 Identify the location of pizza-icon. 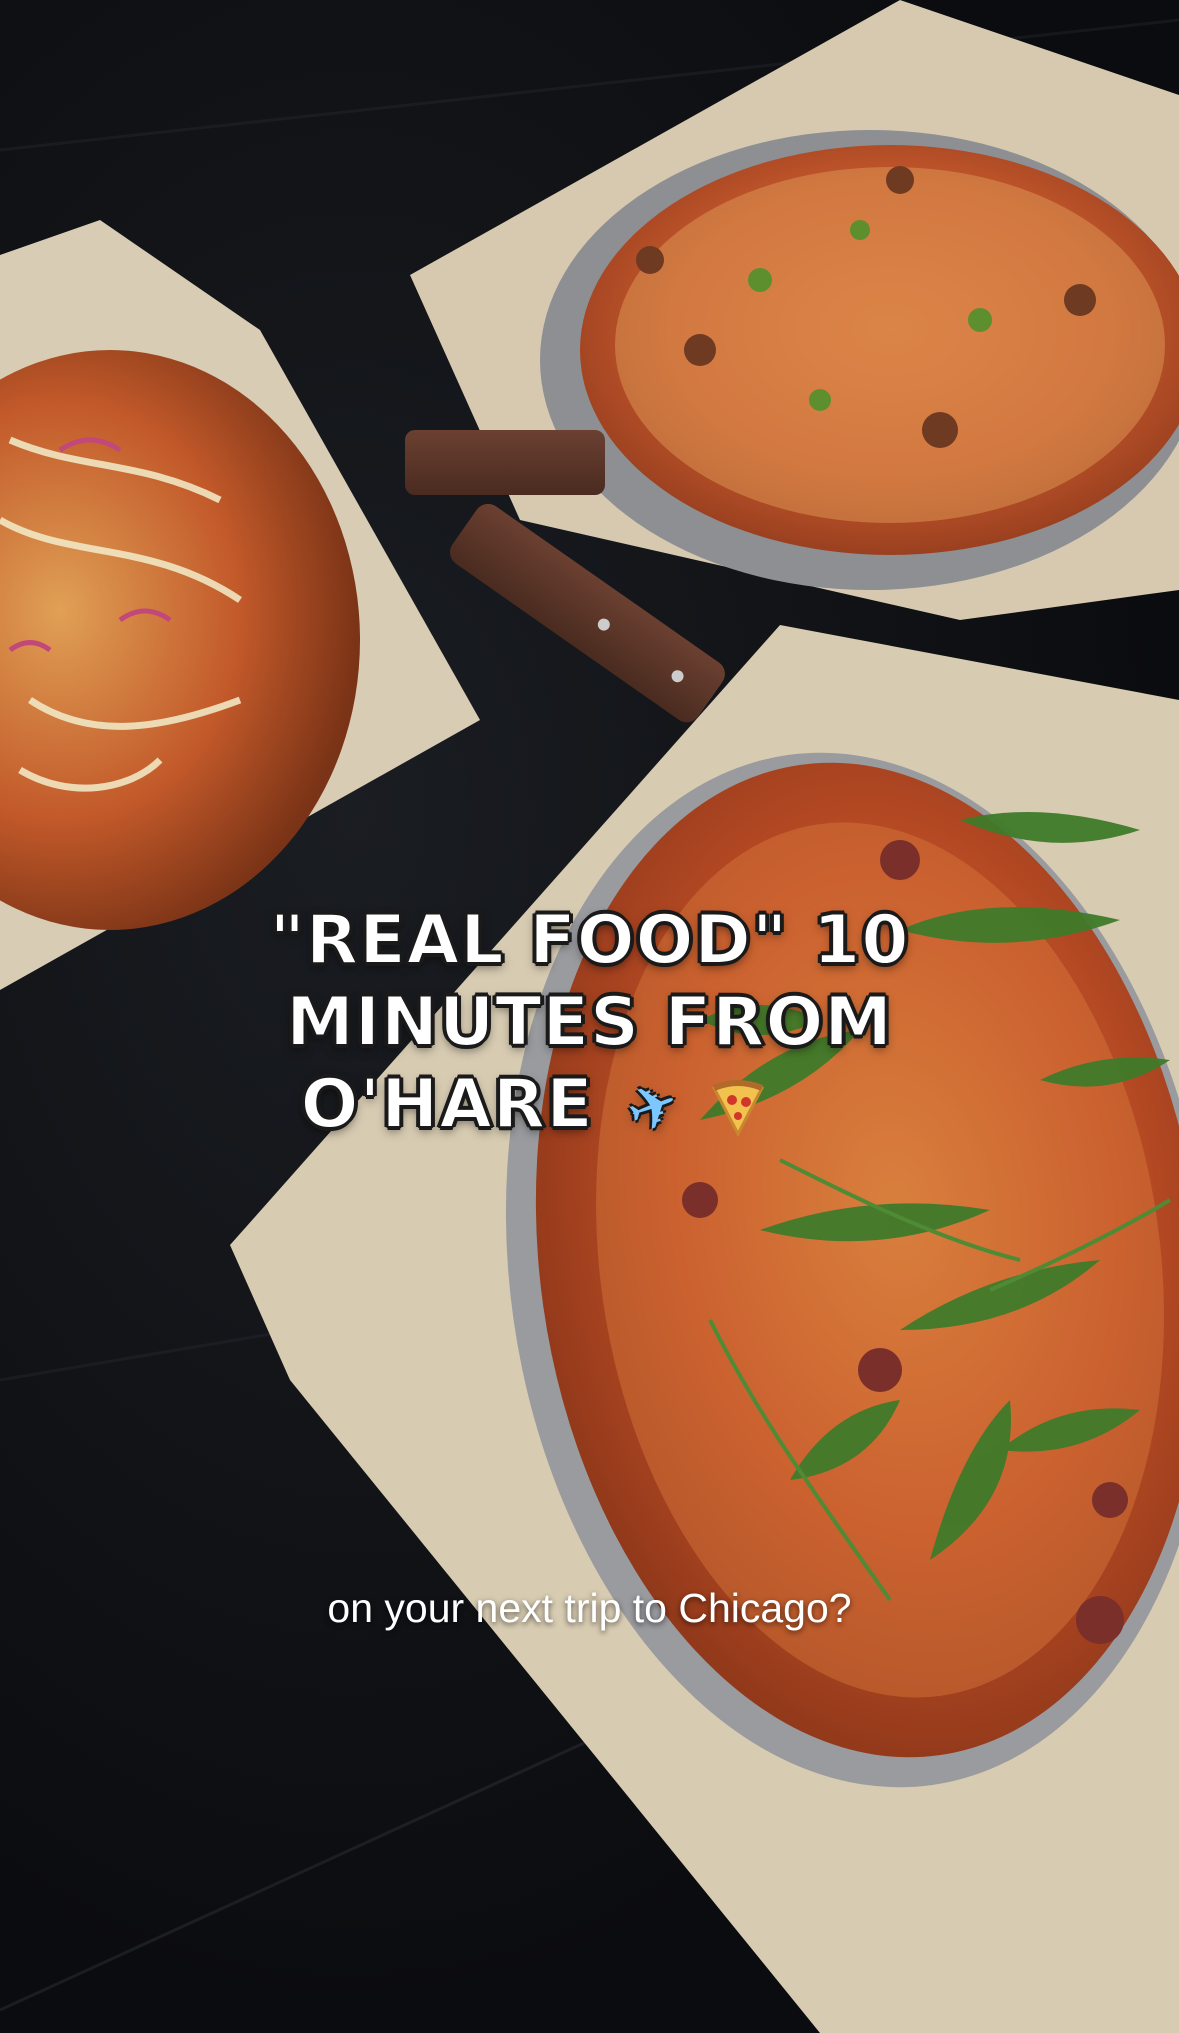
(738, 1109).